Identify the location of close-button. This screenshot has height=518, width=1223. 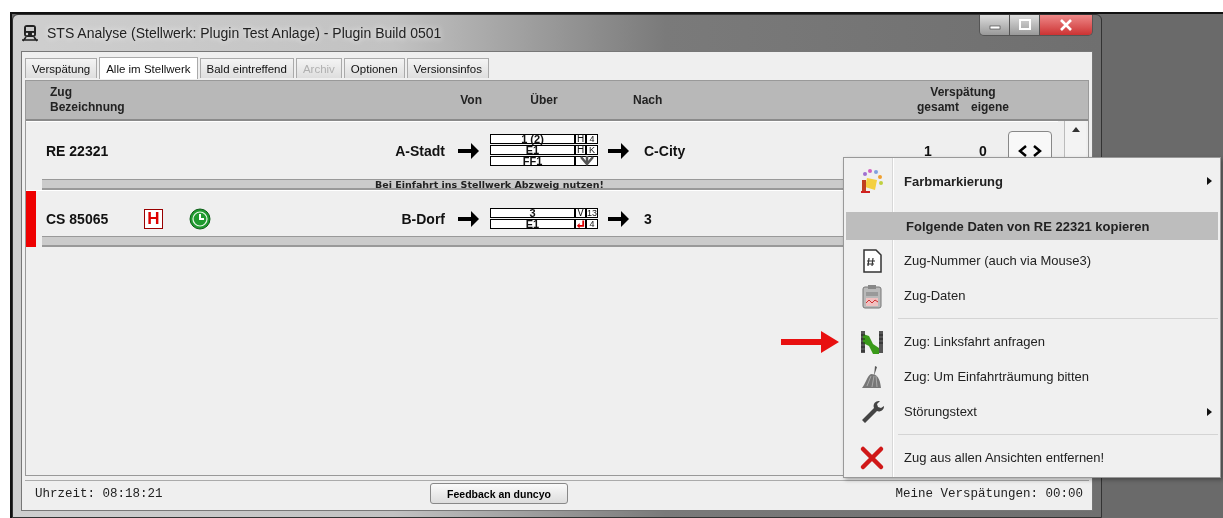
(1066, 25).